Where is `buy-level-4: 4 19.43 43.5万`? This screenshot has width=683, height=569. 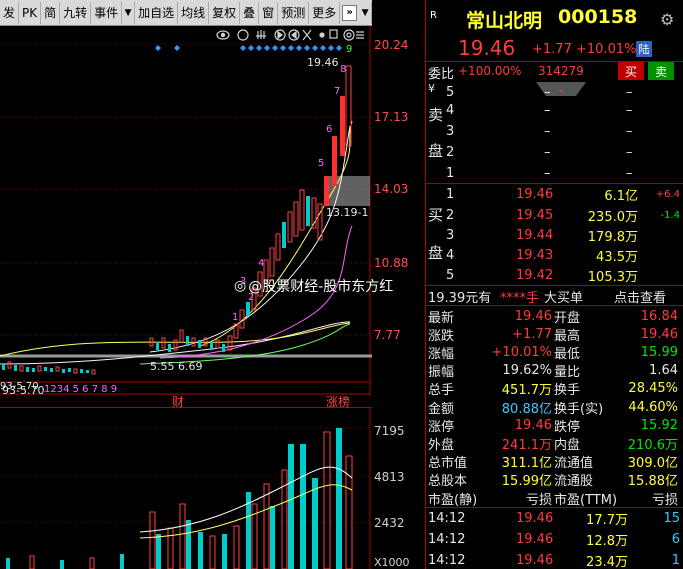
buy-level-4: 4 19.43 43.5万 is located at coordinates (554, 255).